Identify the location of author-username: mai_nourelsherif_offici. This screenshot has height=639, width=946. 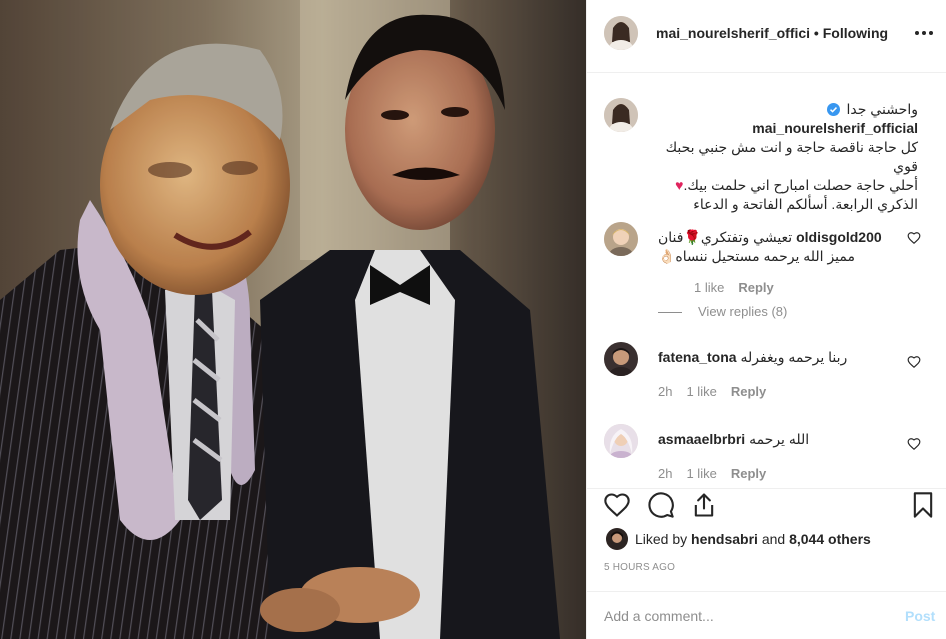
(733, 33).